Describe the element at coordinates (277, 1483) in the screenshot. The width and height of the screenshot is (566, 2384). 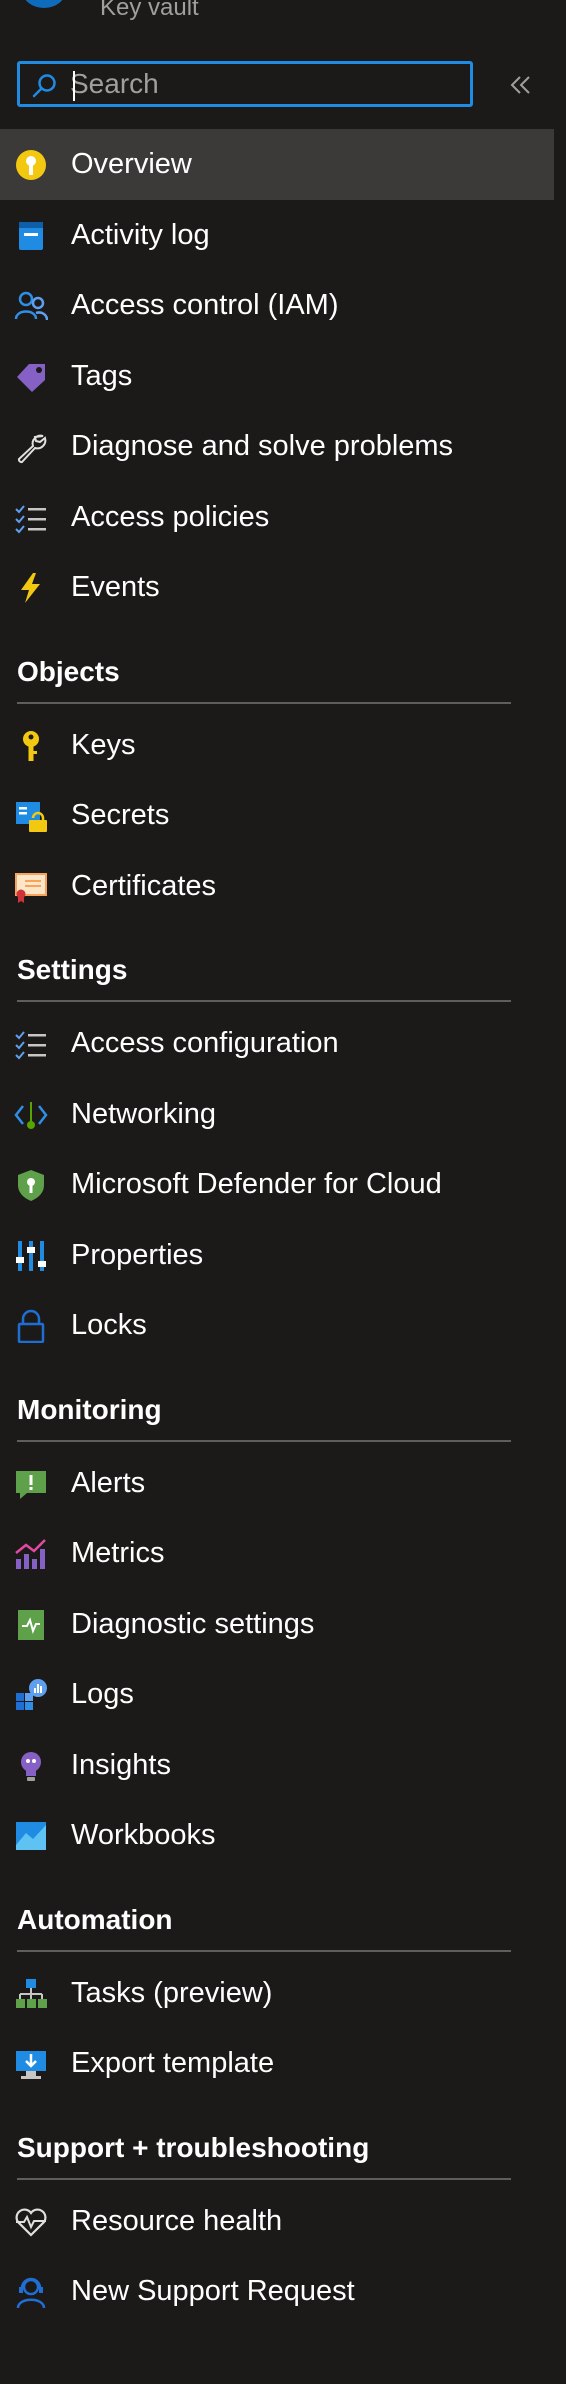
I see `menu-item-alerts: Alerts` at that location.